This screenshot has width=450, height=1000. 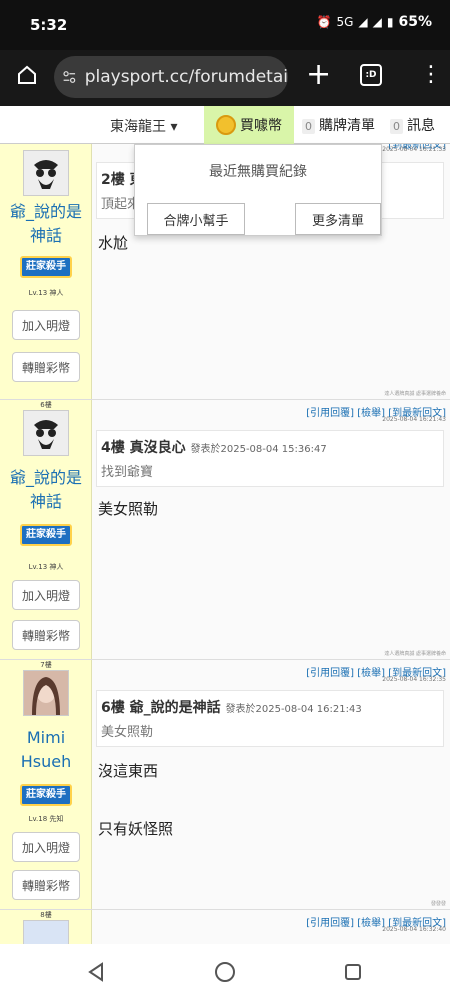 I want to click on floor-label: 7樓, so click(x=46, y=665).